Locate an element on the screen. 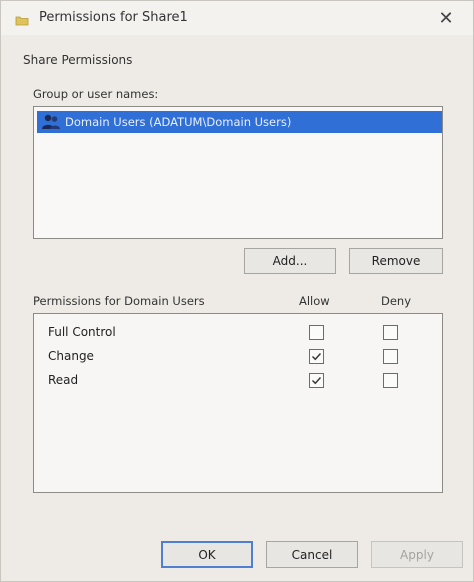  user-name-label: Domain Users (ADATUM\Domain Users) is located at coordinates (178, 122).